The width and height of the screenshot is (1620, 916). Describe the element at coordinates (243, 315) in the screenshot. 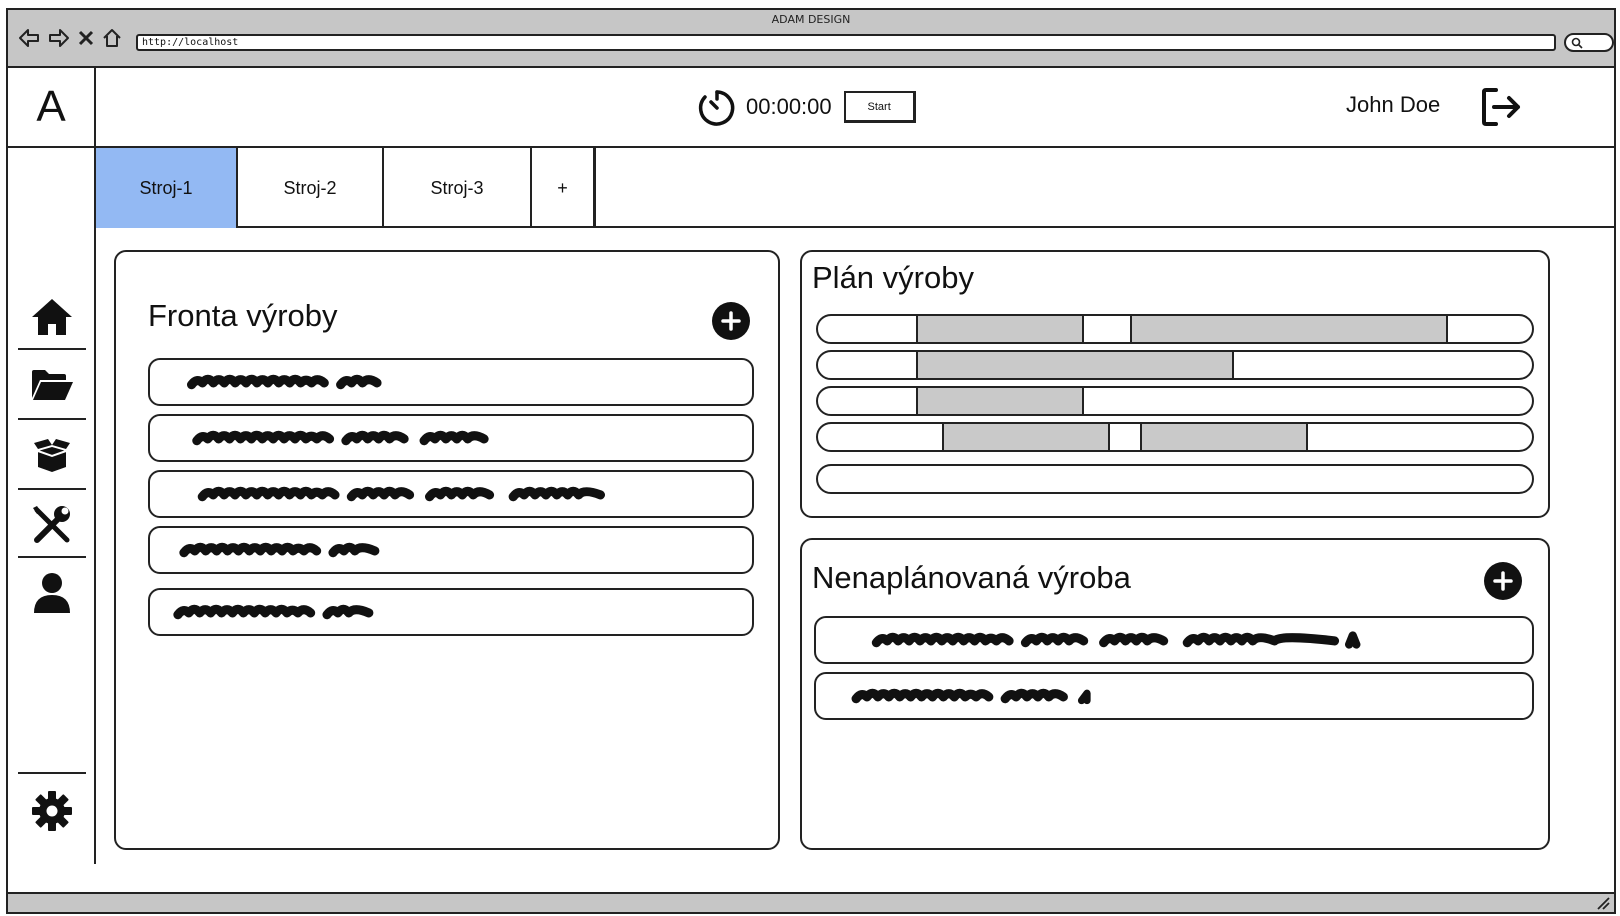

I see `queue-title: Fronta výroby` at that location.